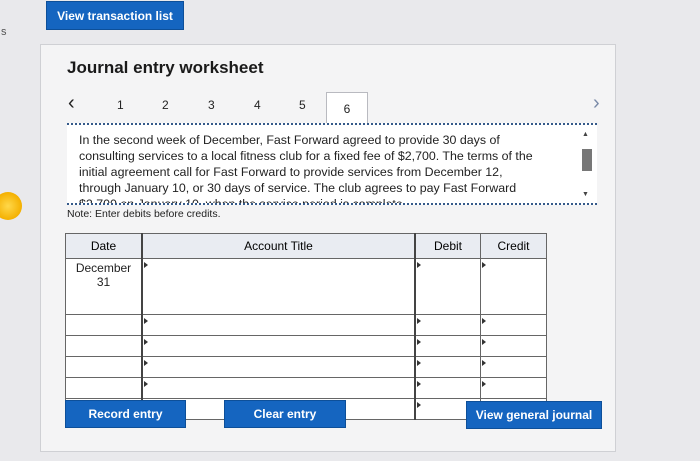 The width and height of the screenshot is (700, 461). I want to click on tab-2: 2, so click(165, 105).